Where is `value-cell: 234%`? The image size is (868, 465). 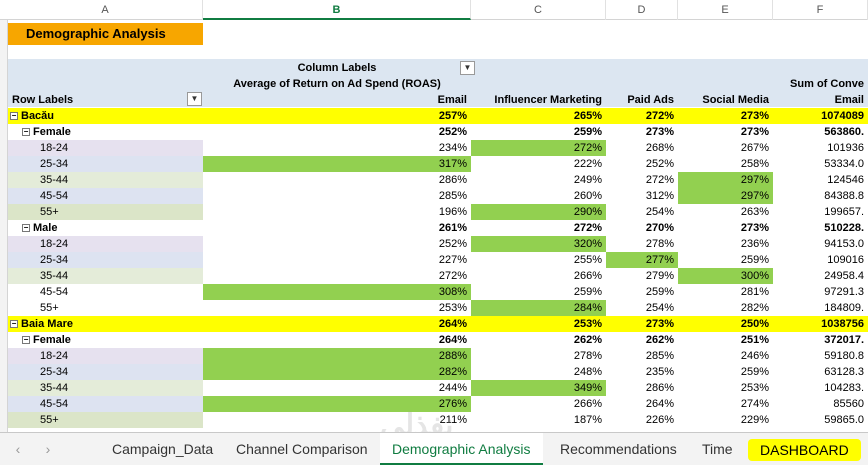 value-cell: 234% is located at coordinates (337, 148).